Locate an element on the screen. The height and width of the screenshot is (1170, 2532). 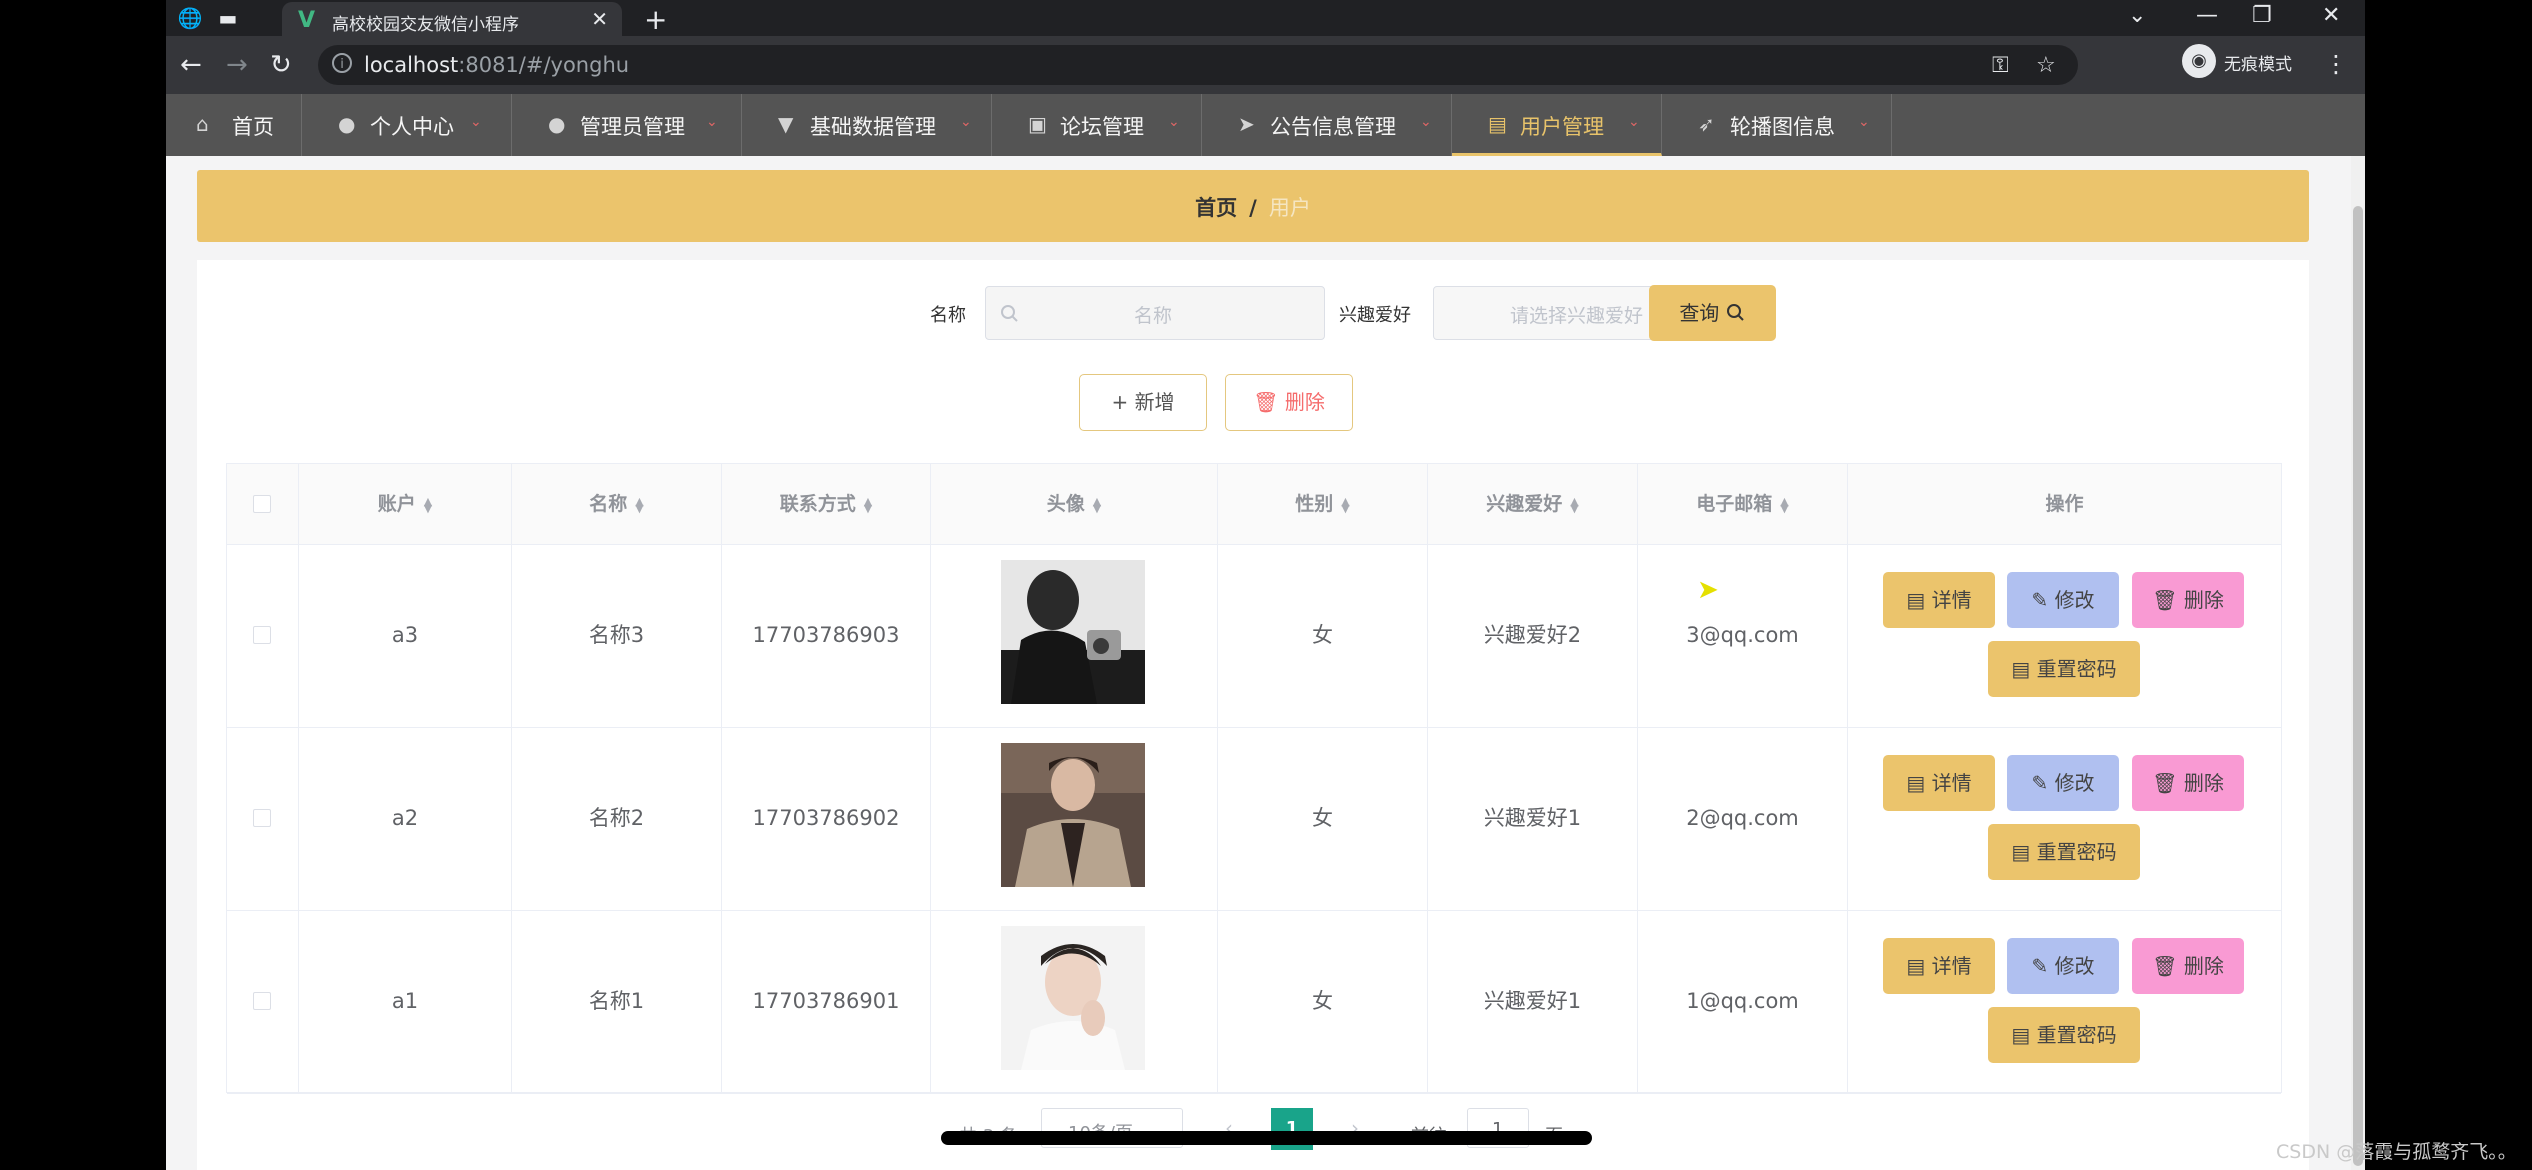
nav-item-basic-data: ▼ 基础数据管理 ⌄ is located at coordinates (867, 125).